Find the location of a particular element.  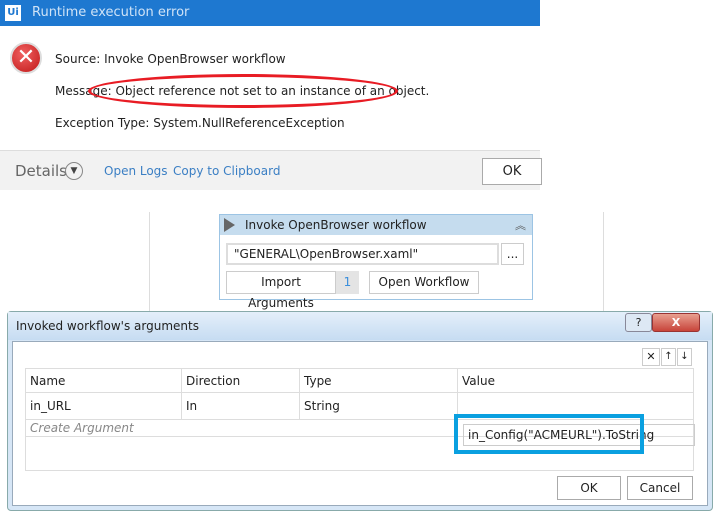

activity-header: Invoke OpenBrowser workflow is located at coordinates (376, 225).